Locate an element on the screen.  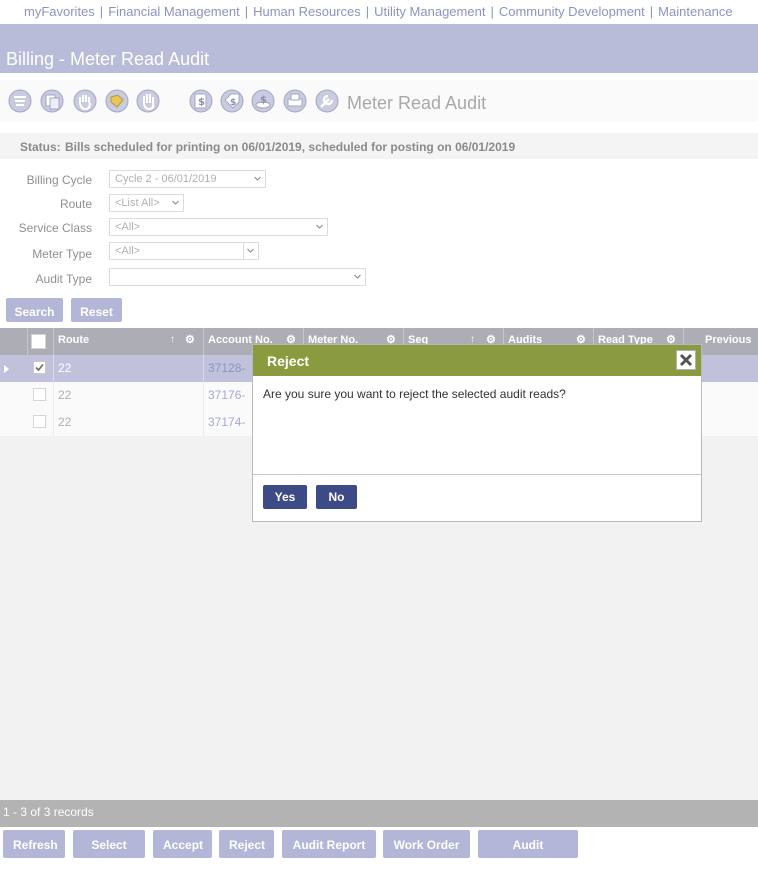
list-icon is located at coordinates (20, 101).